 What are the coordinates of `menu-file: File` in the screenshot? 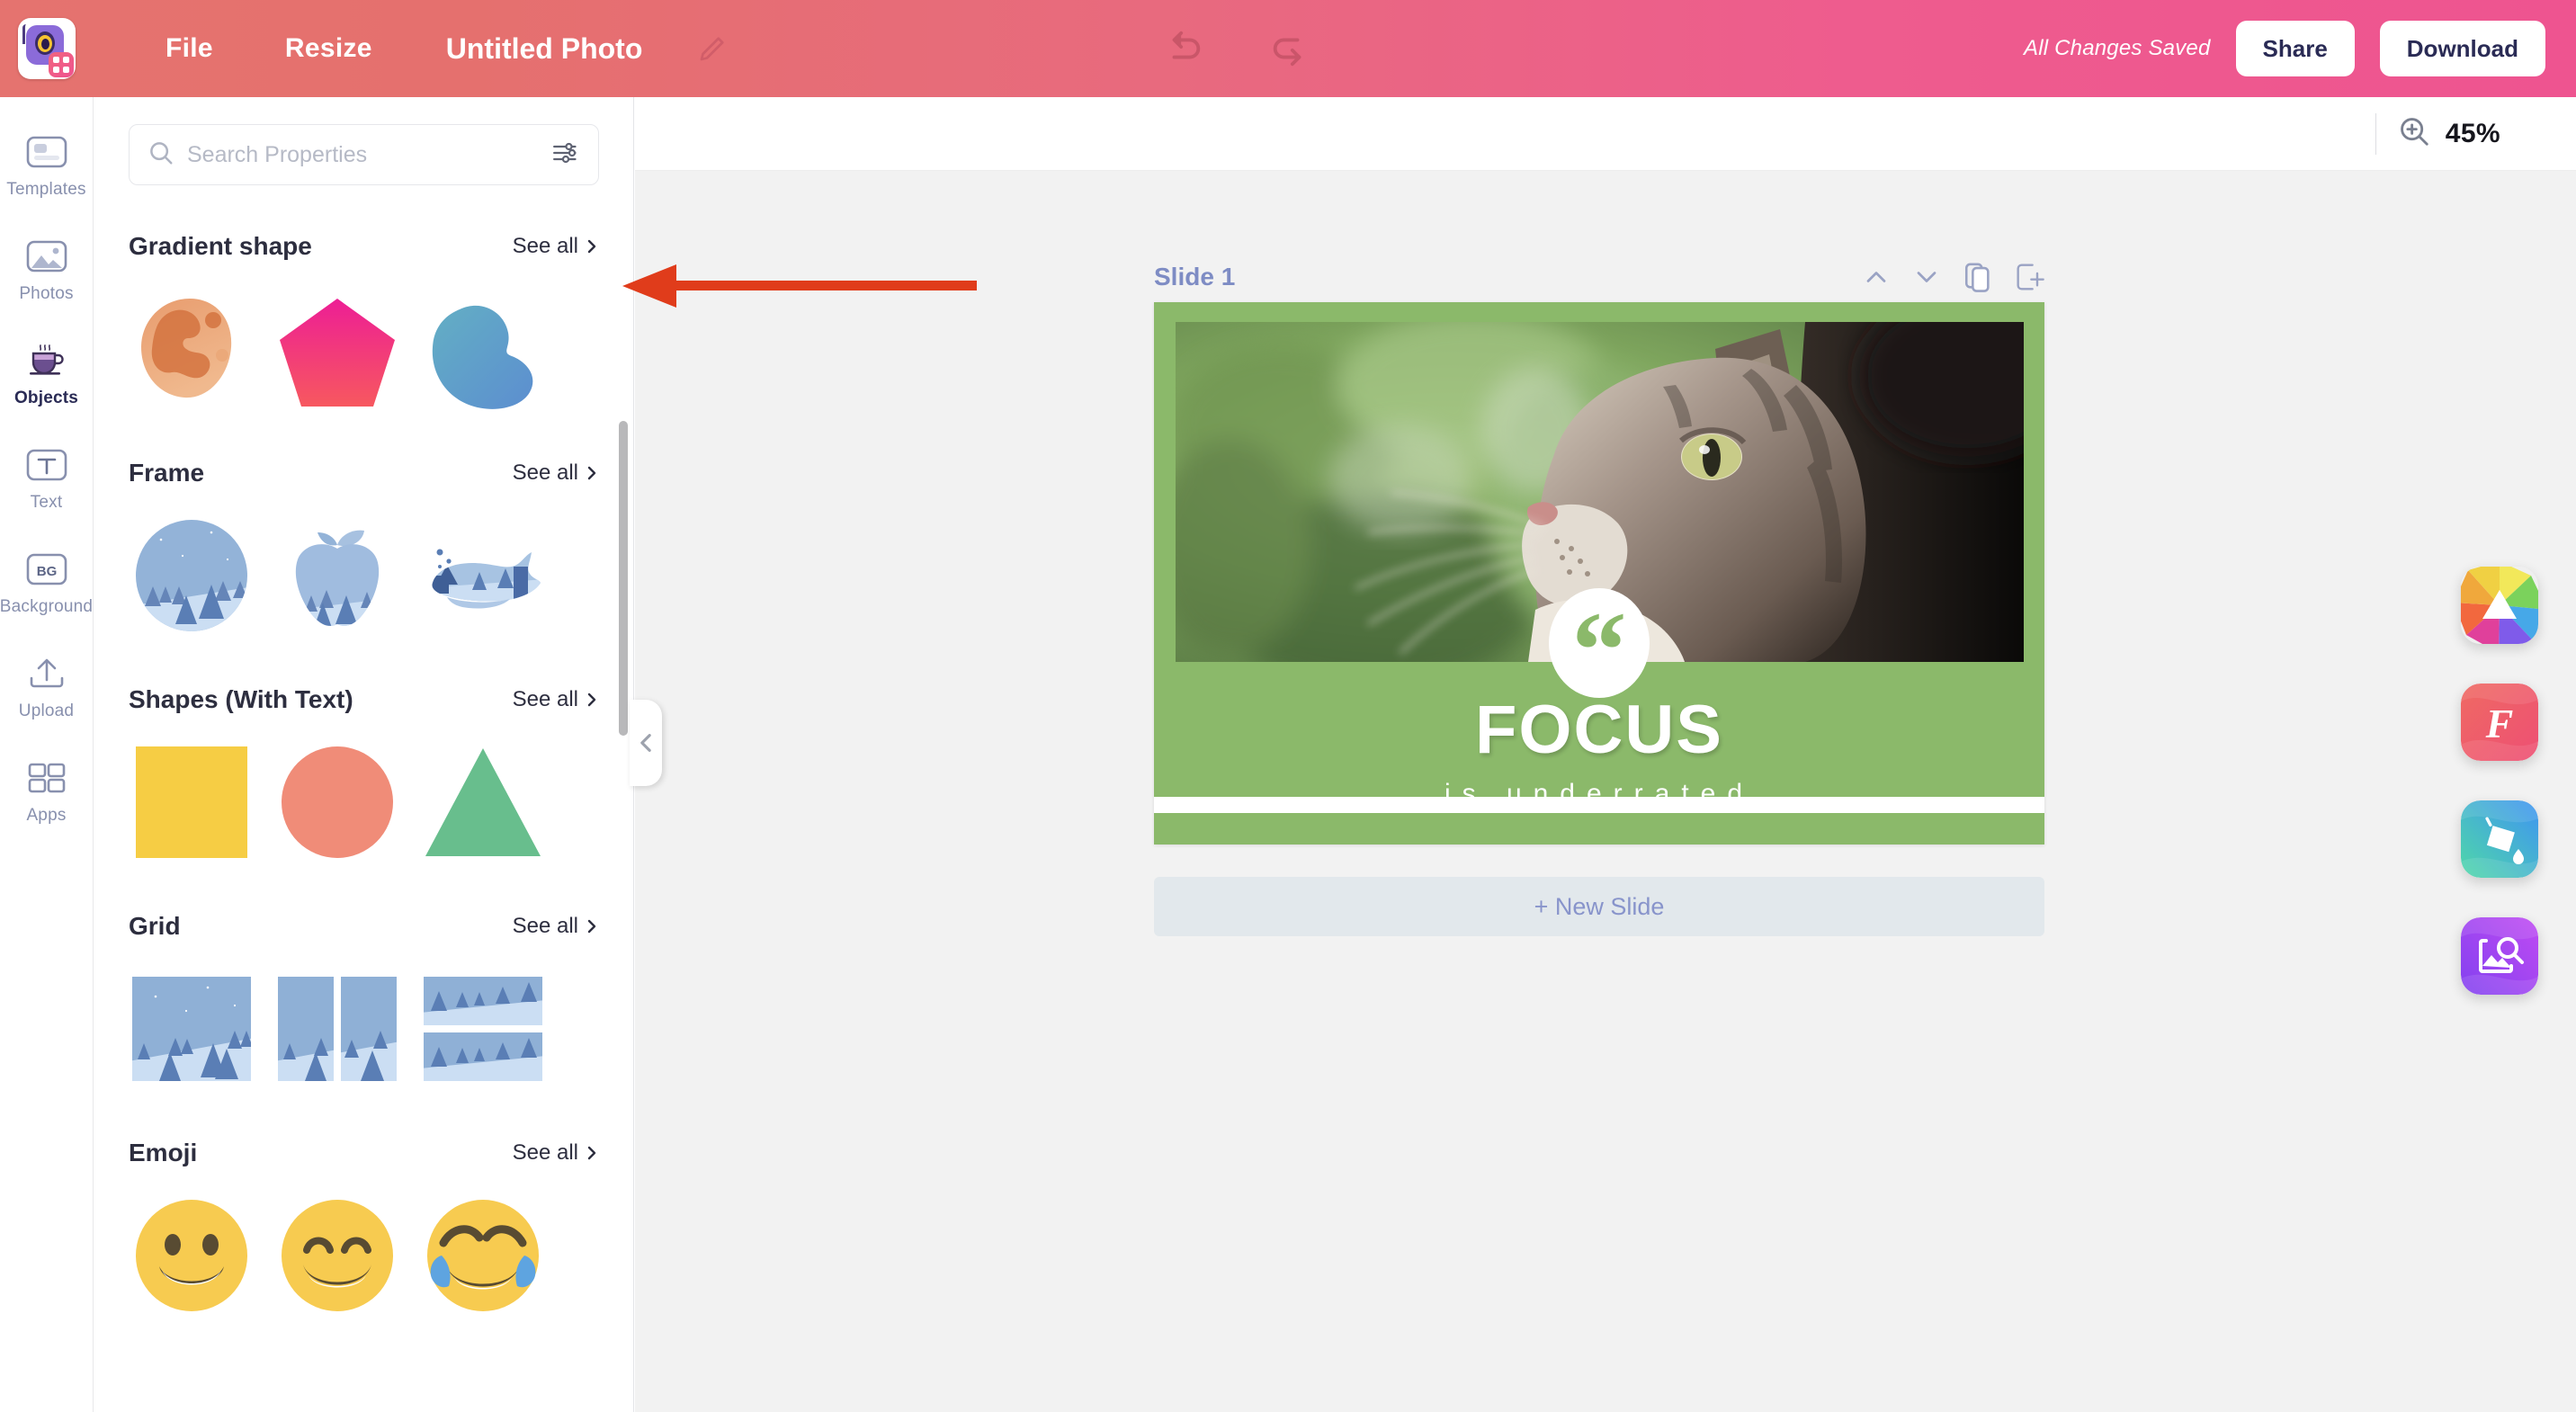 It's located at (189, 48).